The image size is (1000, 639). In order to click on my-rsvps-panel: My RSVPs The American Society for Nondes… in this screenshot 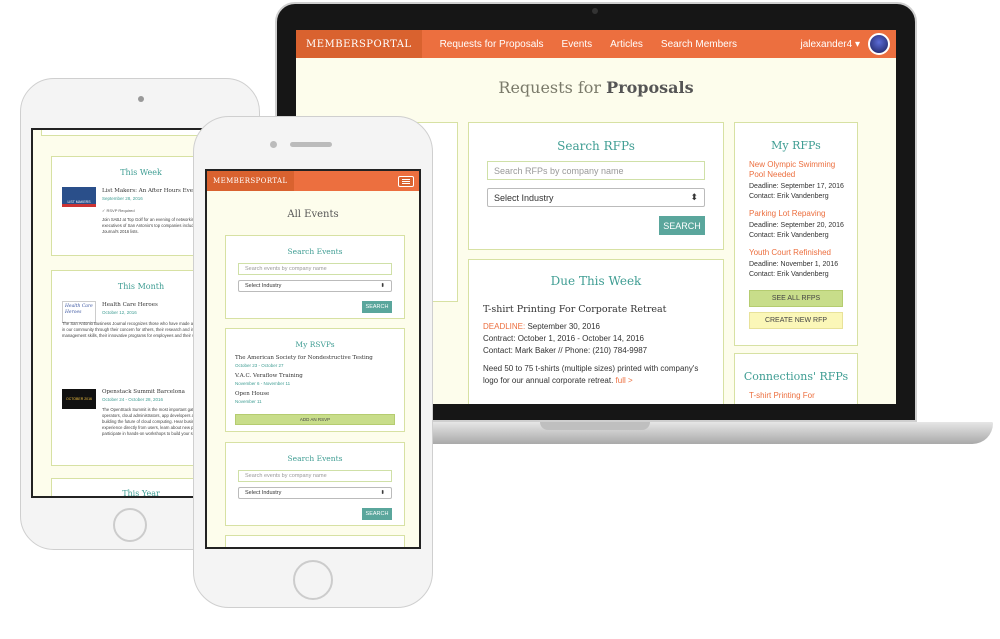, I will do `click(315, 380)`.